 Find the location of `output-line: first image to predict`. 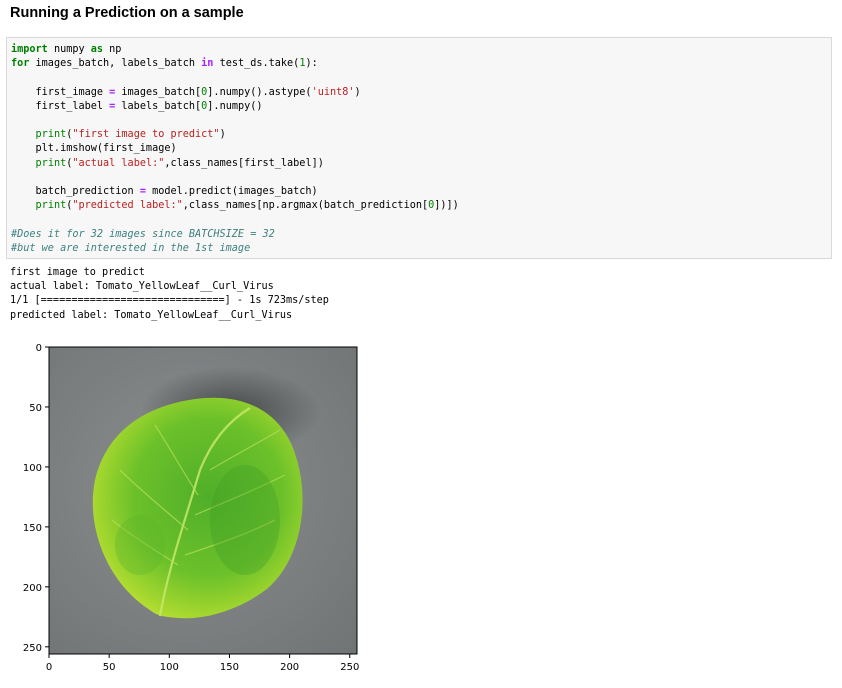

output-line: first image to predict is located at coordinates (77, 272).